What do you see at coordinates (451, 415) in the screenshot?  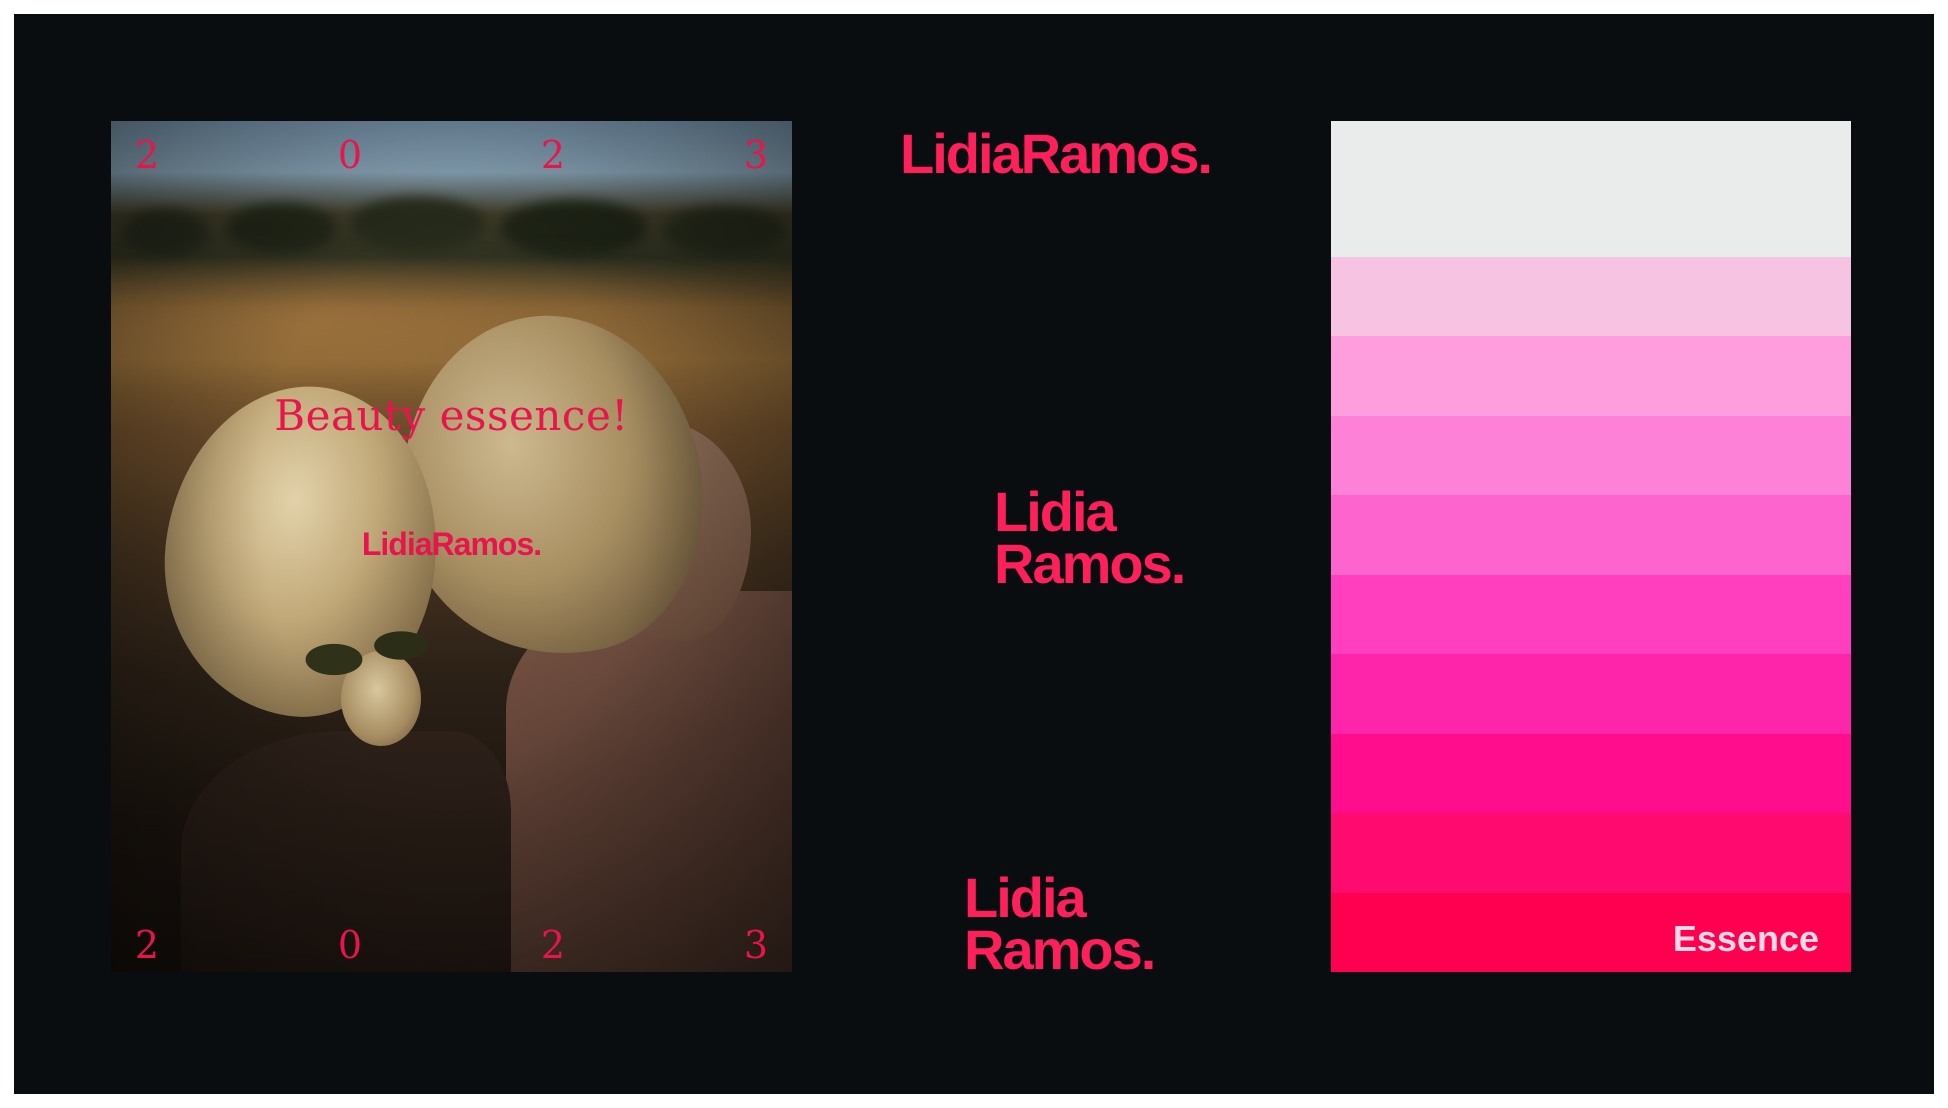 I see `poster-tagline: Beauty essence!` at bounding box center [451, 415].